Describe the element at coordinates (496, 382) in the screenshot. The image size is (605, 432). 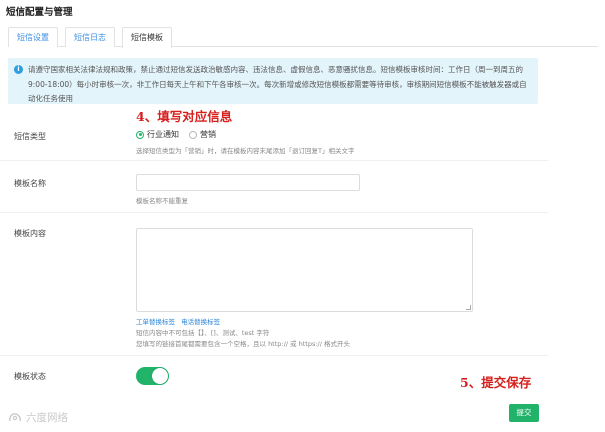
I see `annotation-step5: 5、提交保存` at that location.